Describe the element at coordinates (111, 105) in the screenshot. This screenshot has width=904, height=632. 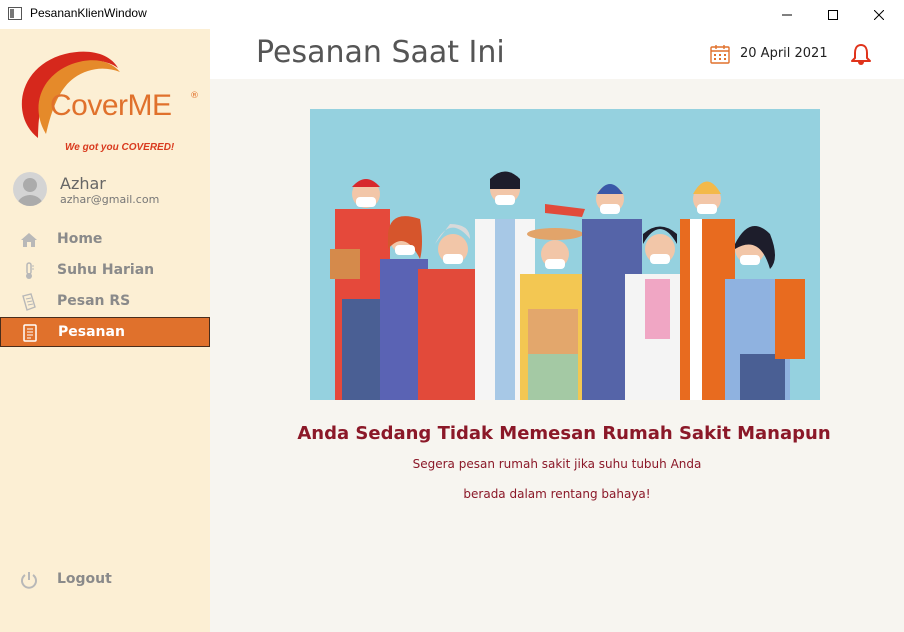
I see `brand-name: CoverME` at that location.